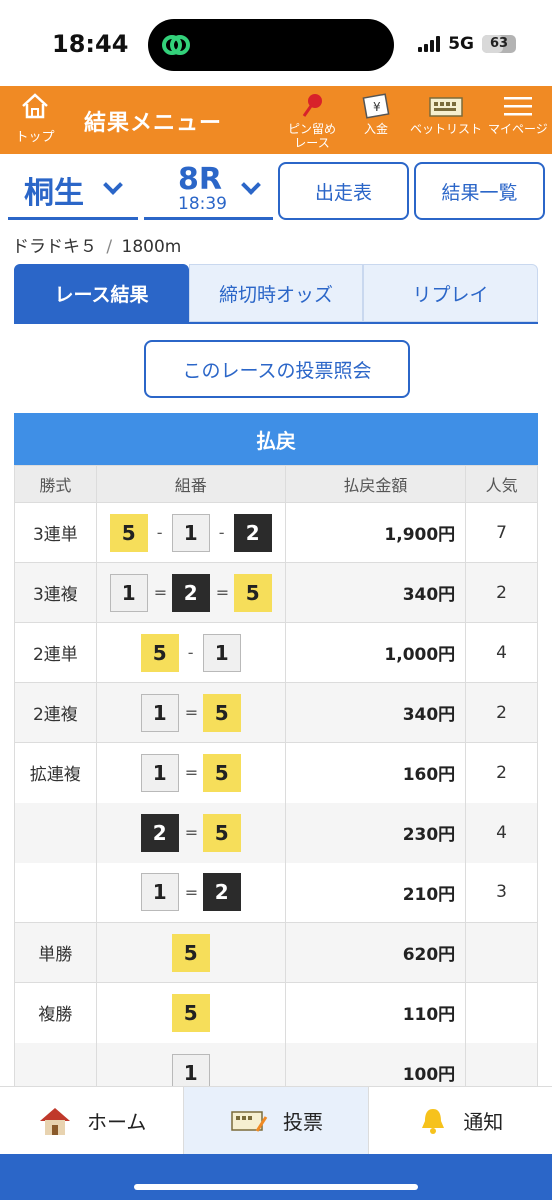  Describe the element at coordinates (54, 247) in the screenshot. I see `race-name: ドラドキ５` at that location.